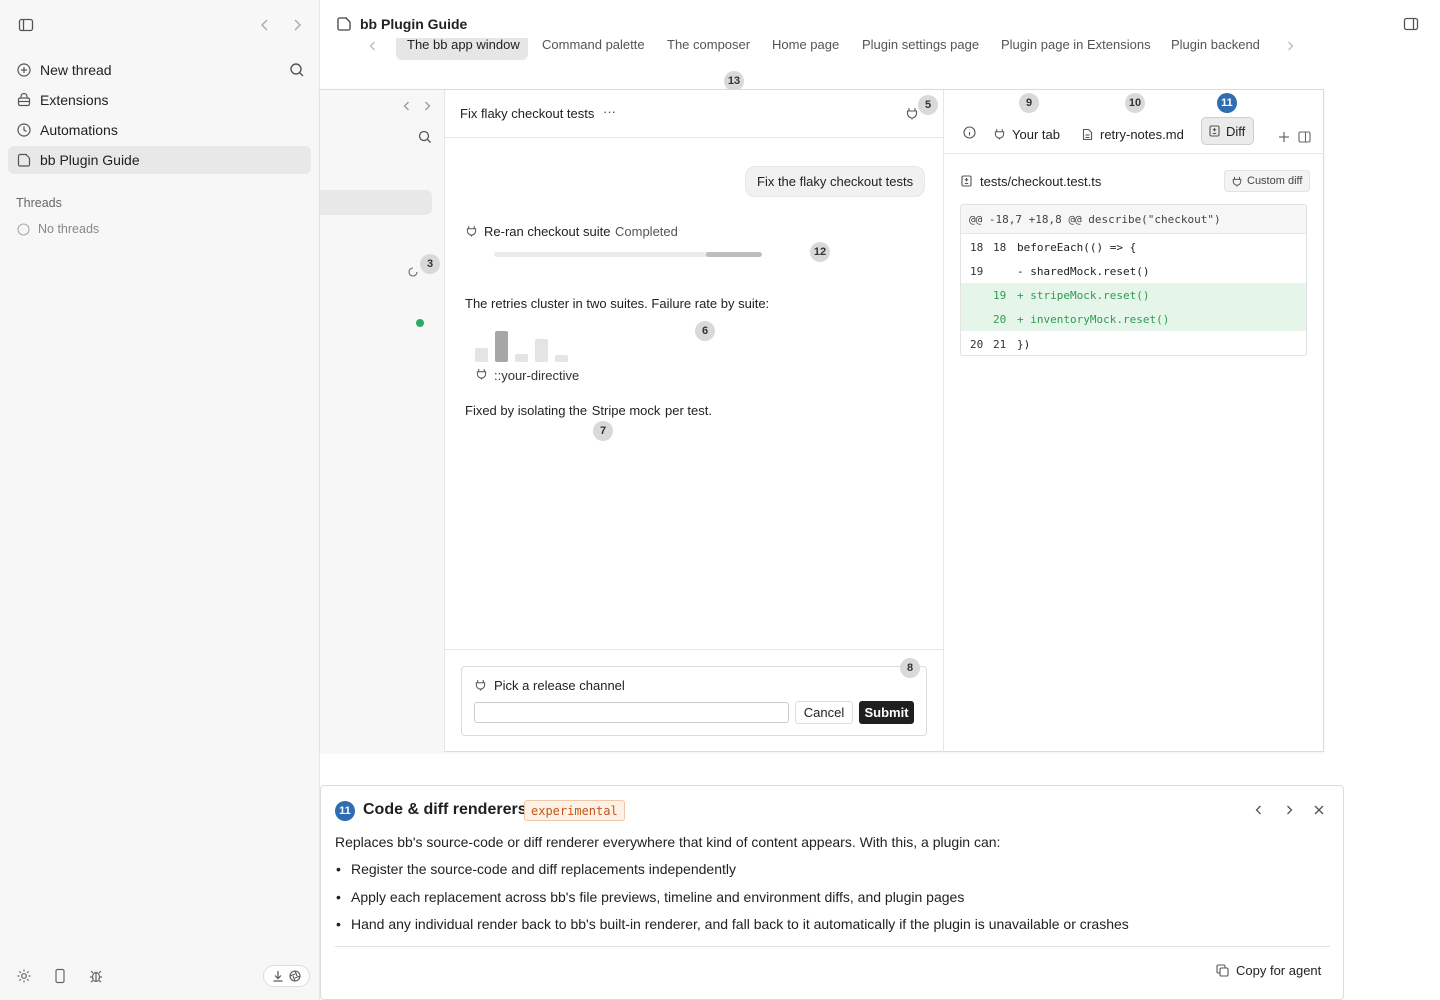 This screenshot has height=1000, width=1440. I want to click on prompt-box: Pick a release channel Cancel Submit, so click(694, 701).